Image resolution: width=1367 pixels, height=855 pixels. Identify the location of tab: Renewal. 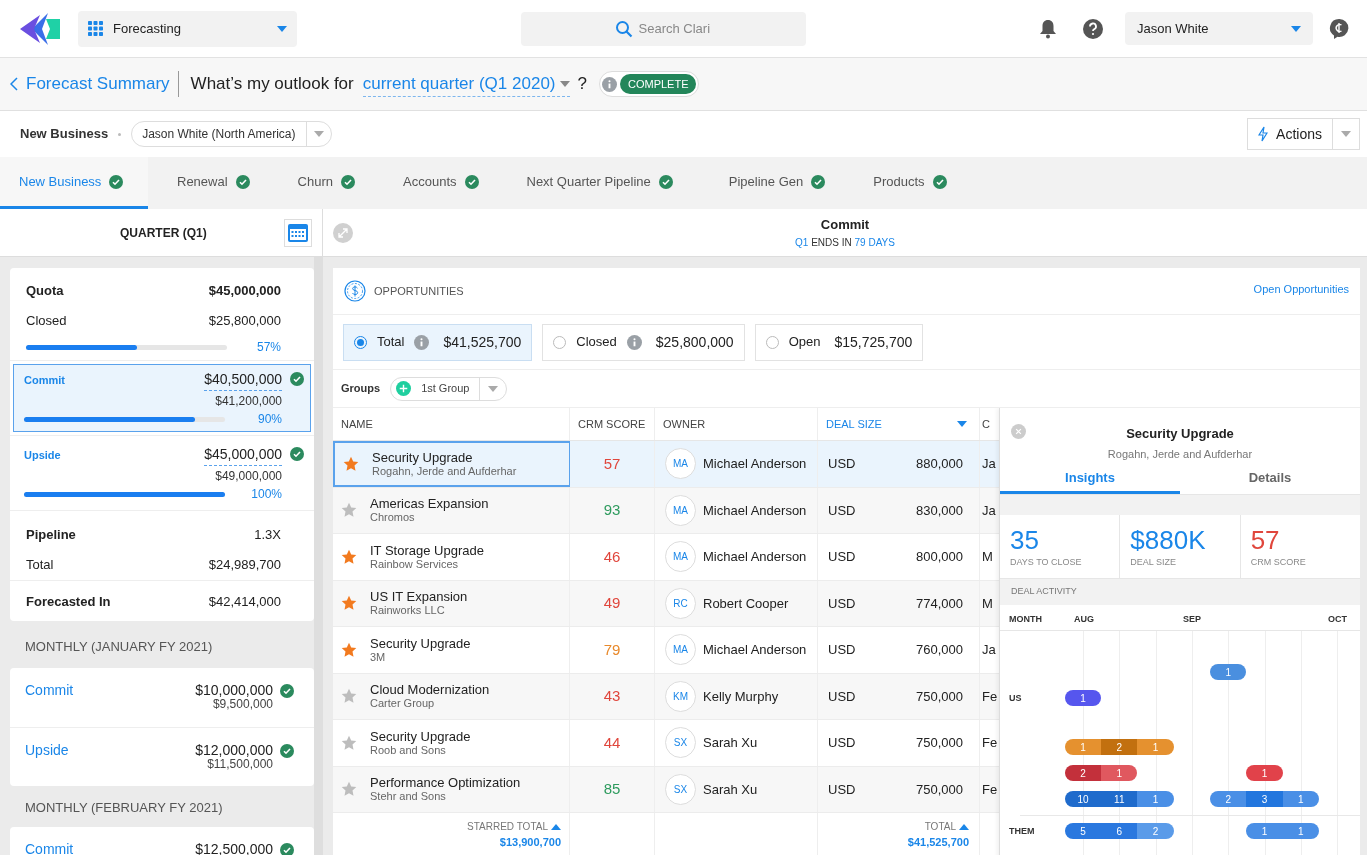
(213, 183).